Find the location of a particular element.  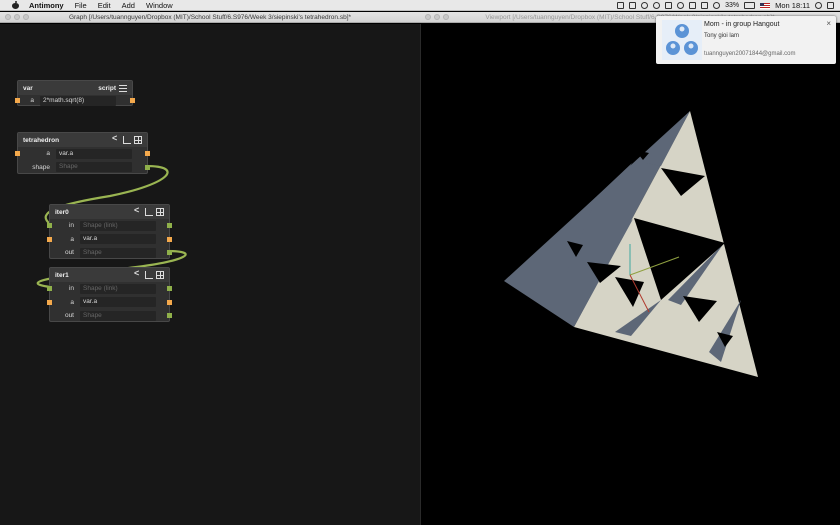

datum-row: in Shape (link) is located at coordinates (109, 226).